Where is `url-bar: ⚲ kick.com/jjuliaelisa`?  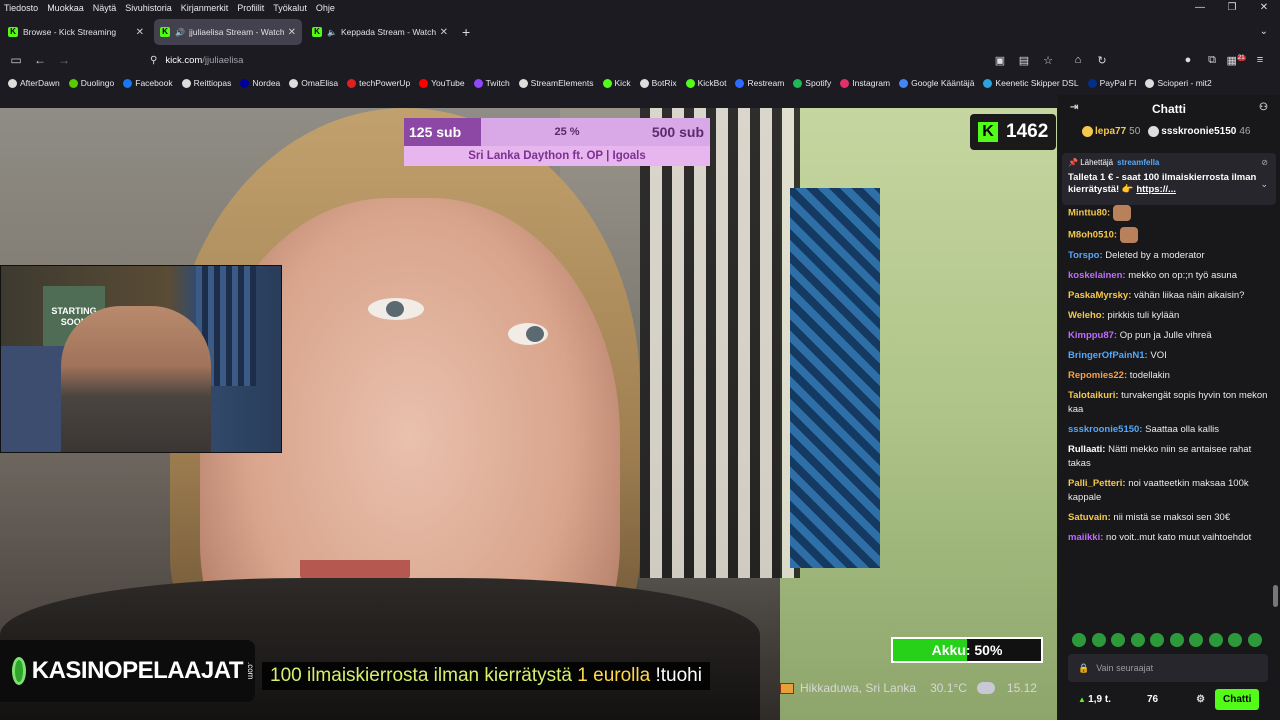
url-bar: ⚲ kick.com/jjuliaelisa is located at coordinates (605, 60).